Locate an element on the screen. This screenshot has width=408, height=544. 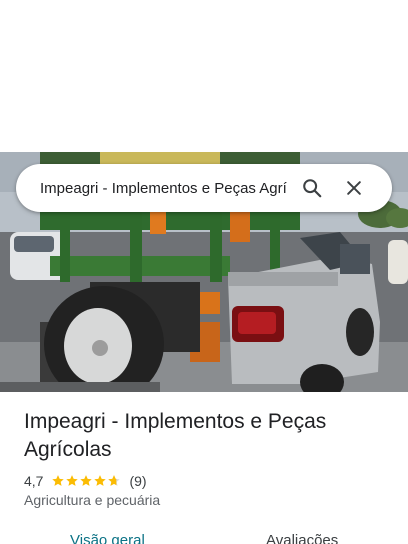
rating-value: 4,7 is located at coordinates (34, 481).